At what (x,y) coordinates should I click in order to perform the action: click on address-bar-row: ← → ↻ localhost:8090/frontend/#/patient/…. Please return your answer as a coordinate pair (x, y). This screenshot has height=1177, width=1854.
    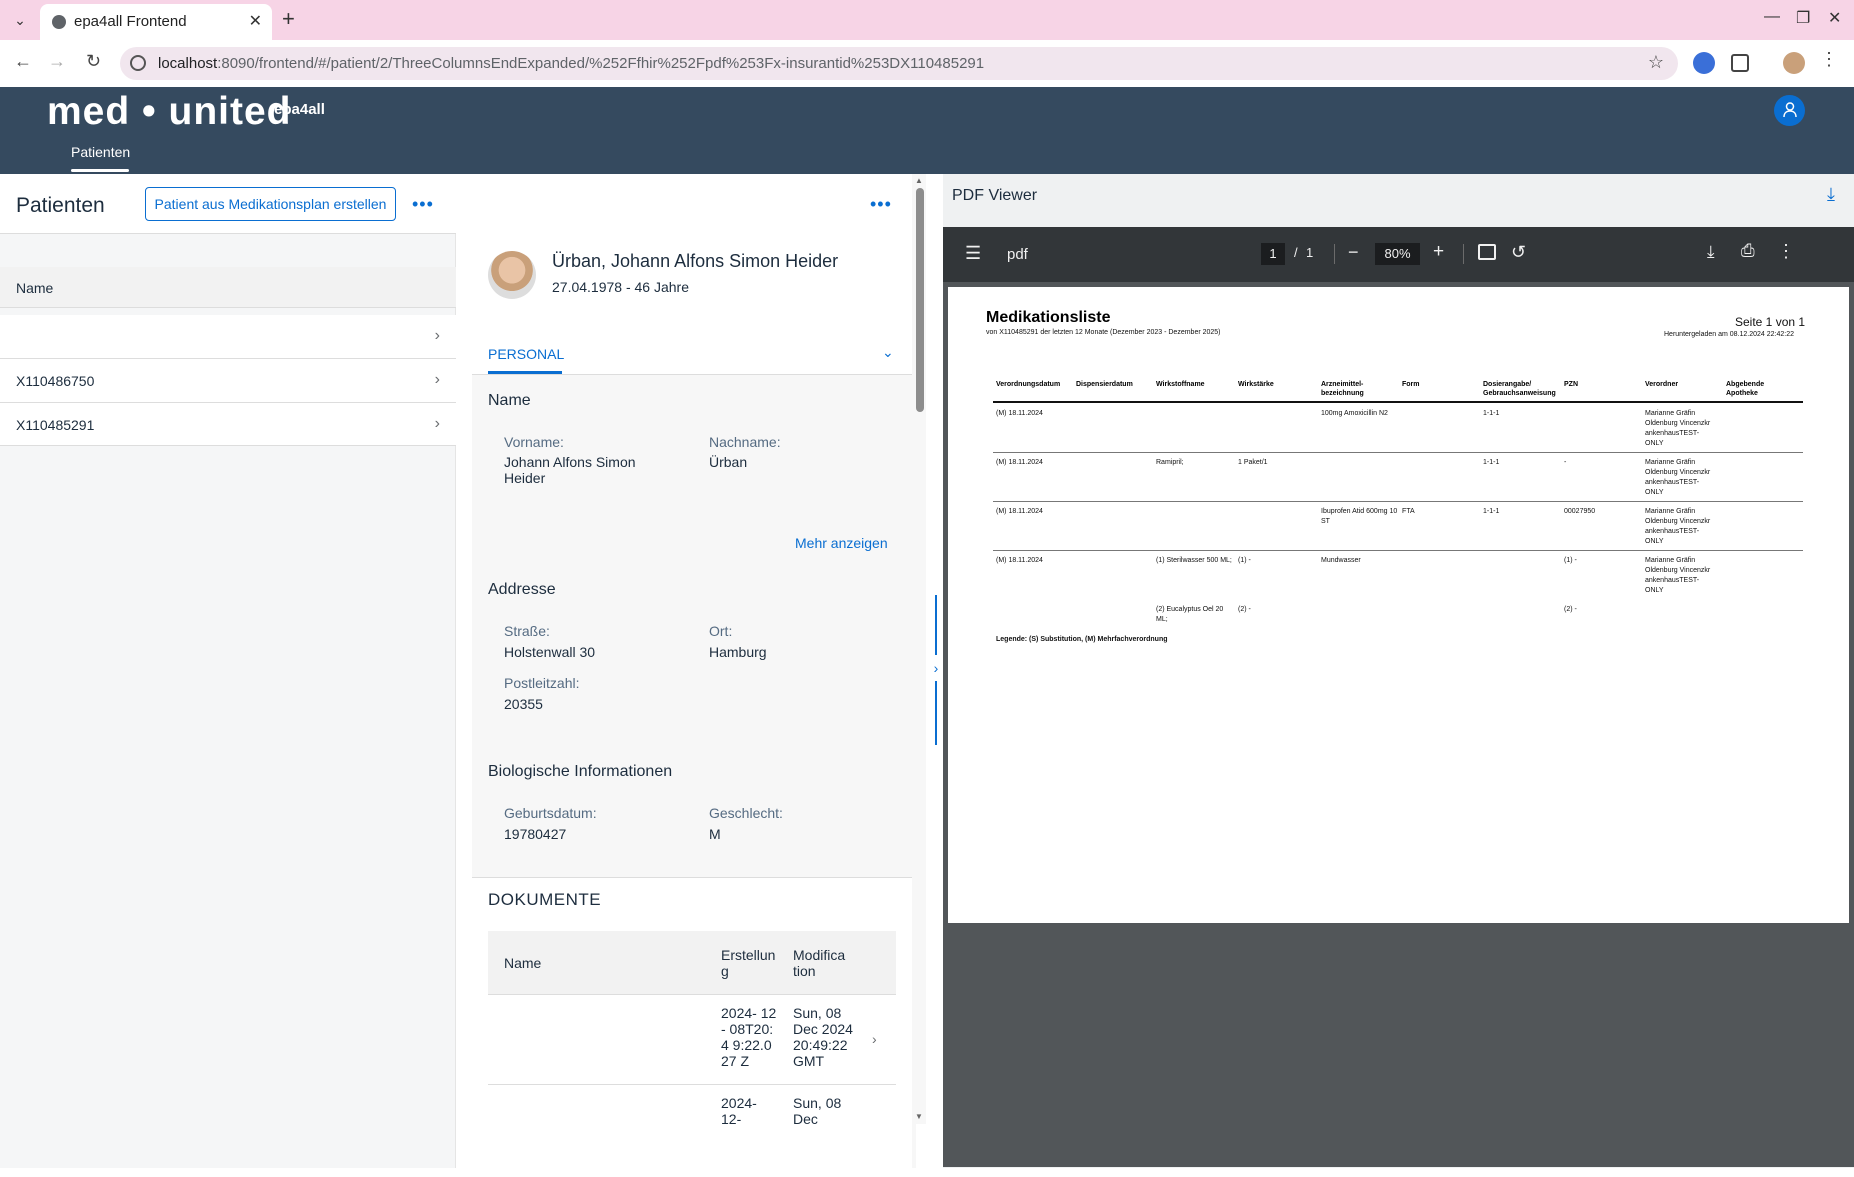
    Looking at the image, I should click on (927, 63).